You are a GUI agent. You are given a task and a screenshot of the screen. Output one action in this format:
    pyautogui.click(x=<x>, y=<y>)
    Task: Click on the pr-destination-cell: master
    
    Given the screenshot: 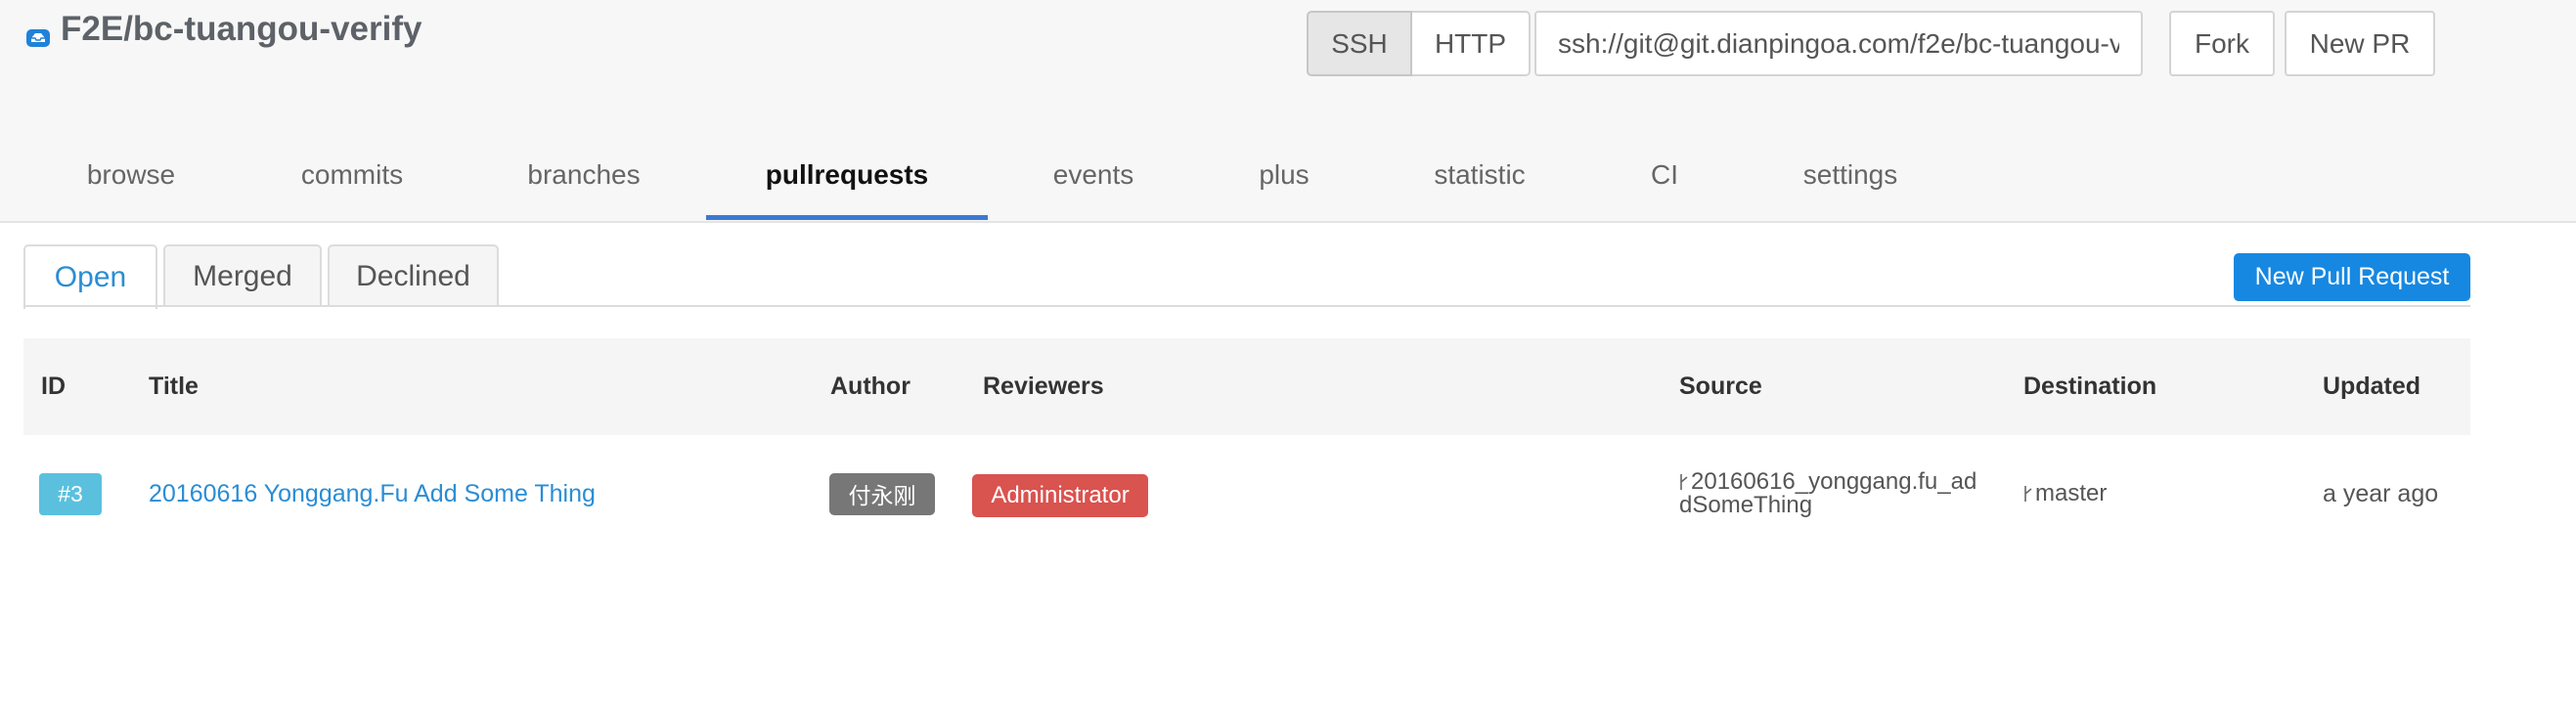 What is the action you would take?
    pyautogui.click(x=2065, y=494)
    